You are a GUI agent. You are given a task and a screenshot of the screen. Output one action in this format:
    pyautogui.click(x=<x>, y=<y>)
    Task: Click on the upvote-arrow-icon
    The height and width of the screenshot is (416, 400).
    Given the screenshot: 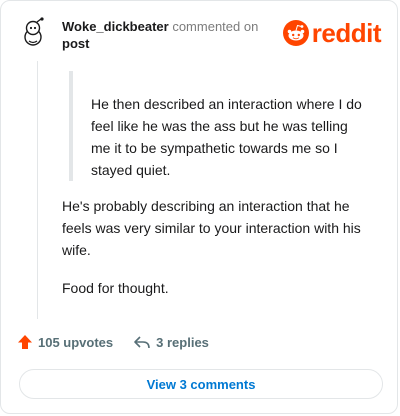 What is the action you would take?
    pyautogui.click(x=25, y=342)
    